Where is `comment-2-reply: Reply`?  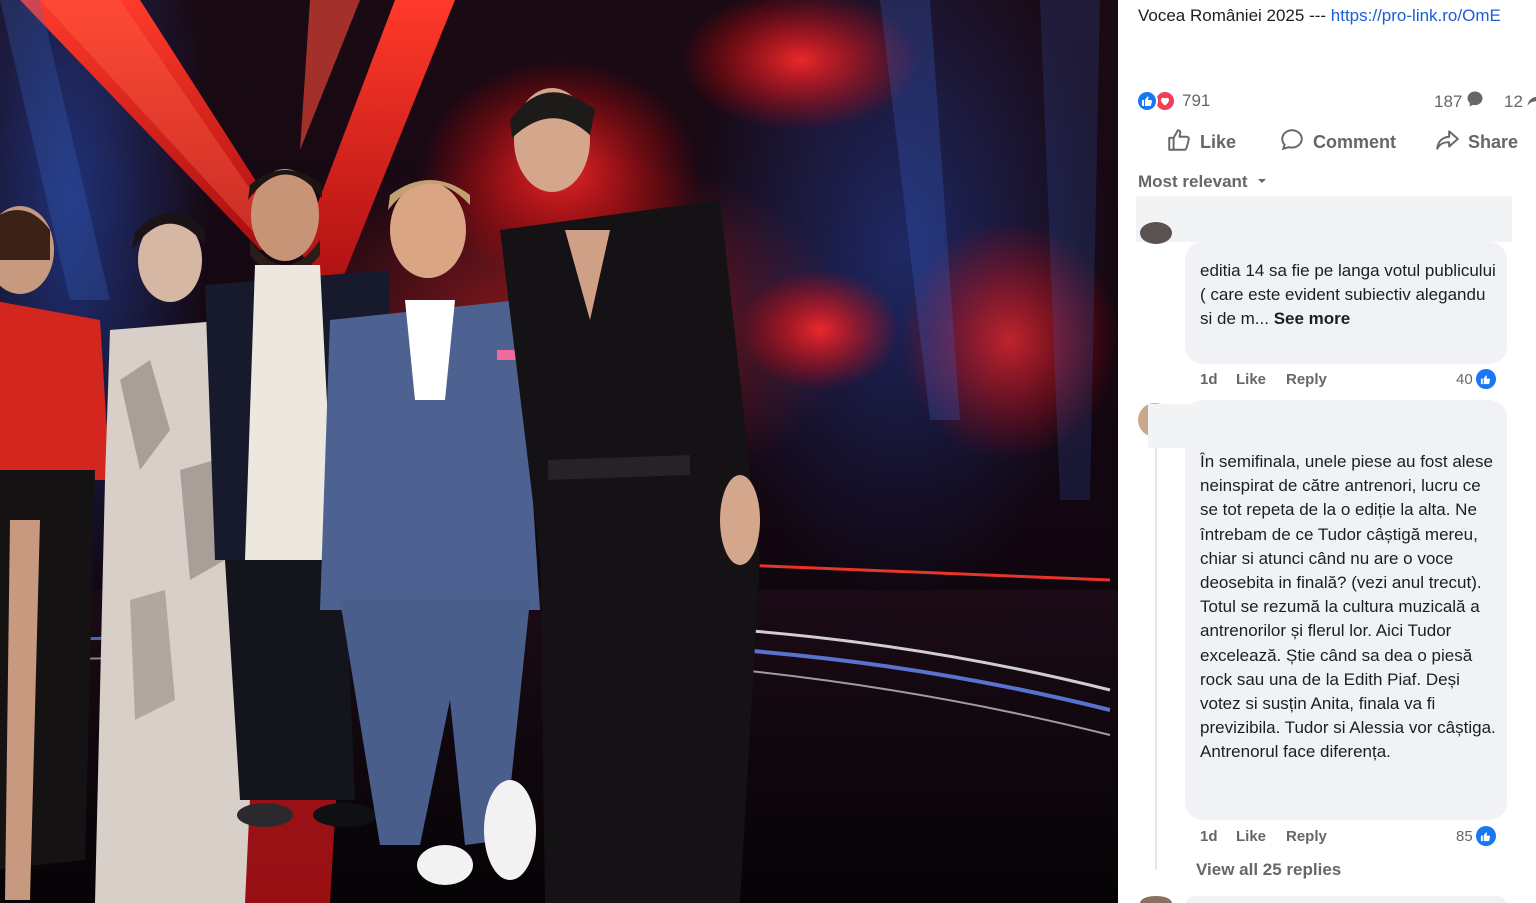
comment-2-reply: Reply is located at coordinates (1306, 836).